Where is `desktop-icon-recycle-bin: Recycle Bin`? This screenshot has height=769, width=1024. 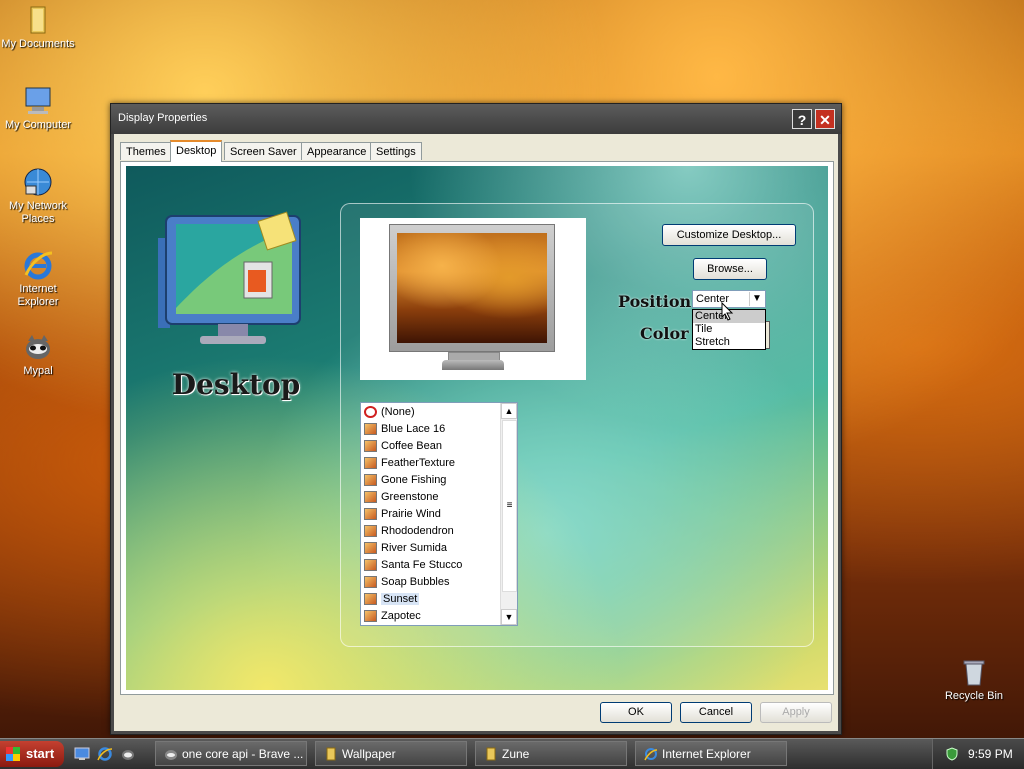 desktop-icon-recycle-bin: Recycle Bin is located at coordinates (974, 679).